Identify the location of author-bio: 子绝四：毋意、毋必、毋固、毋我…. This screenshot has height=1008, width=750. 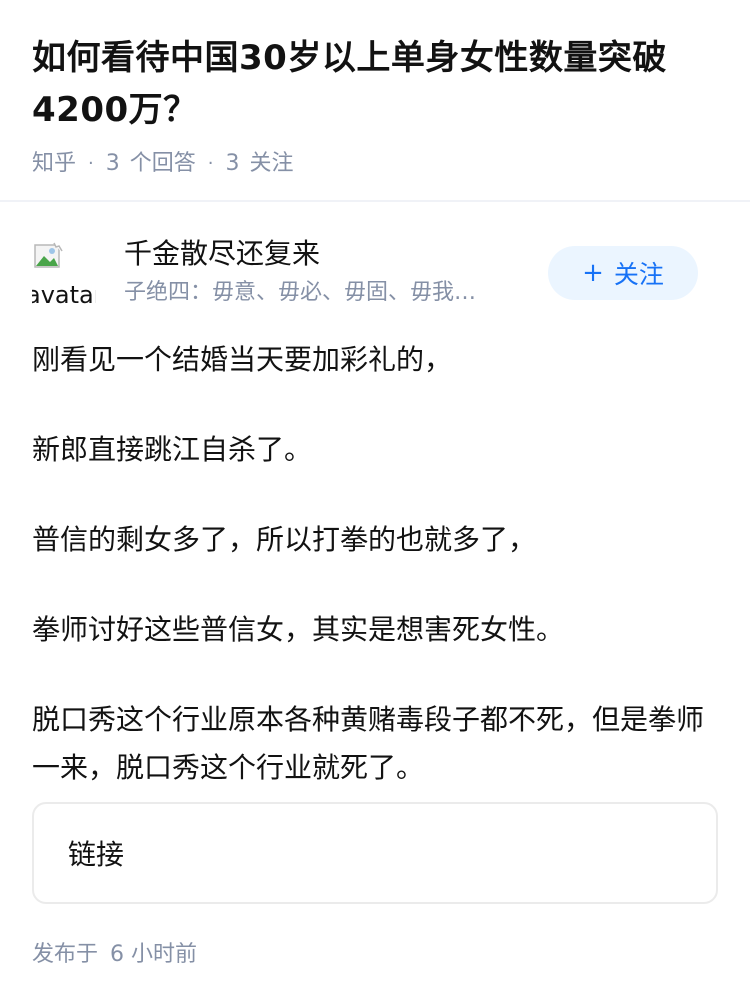
(300, 292).